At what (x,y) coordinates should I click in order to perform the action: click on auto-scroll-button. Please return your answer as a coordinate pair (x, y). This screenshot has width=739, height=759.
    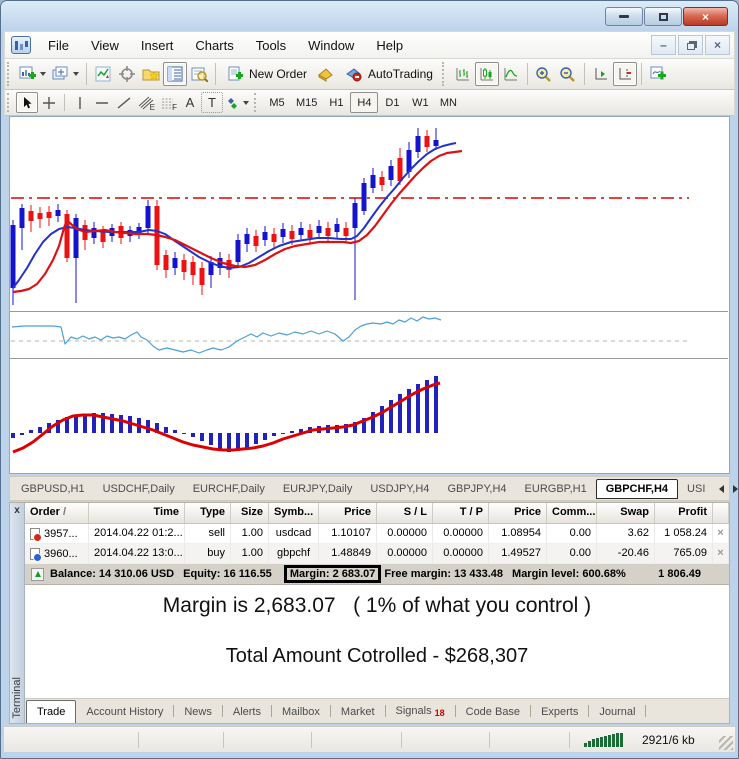
    Looking at the image, I should click on (601, 74).